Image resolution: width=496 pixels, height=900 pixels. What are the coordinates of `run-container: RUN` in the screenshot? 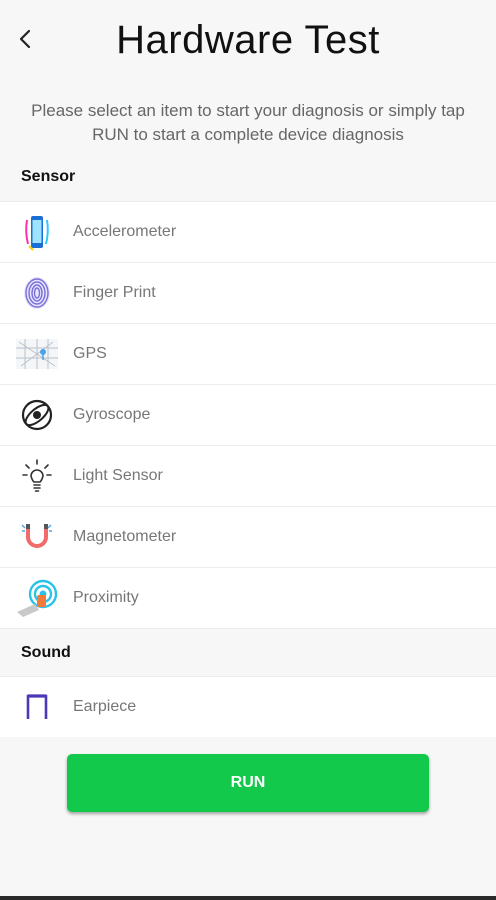 It's located at (248, 783).